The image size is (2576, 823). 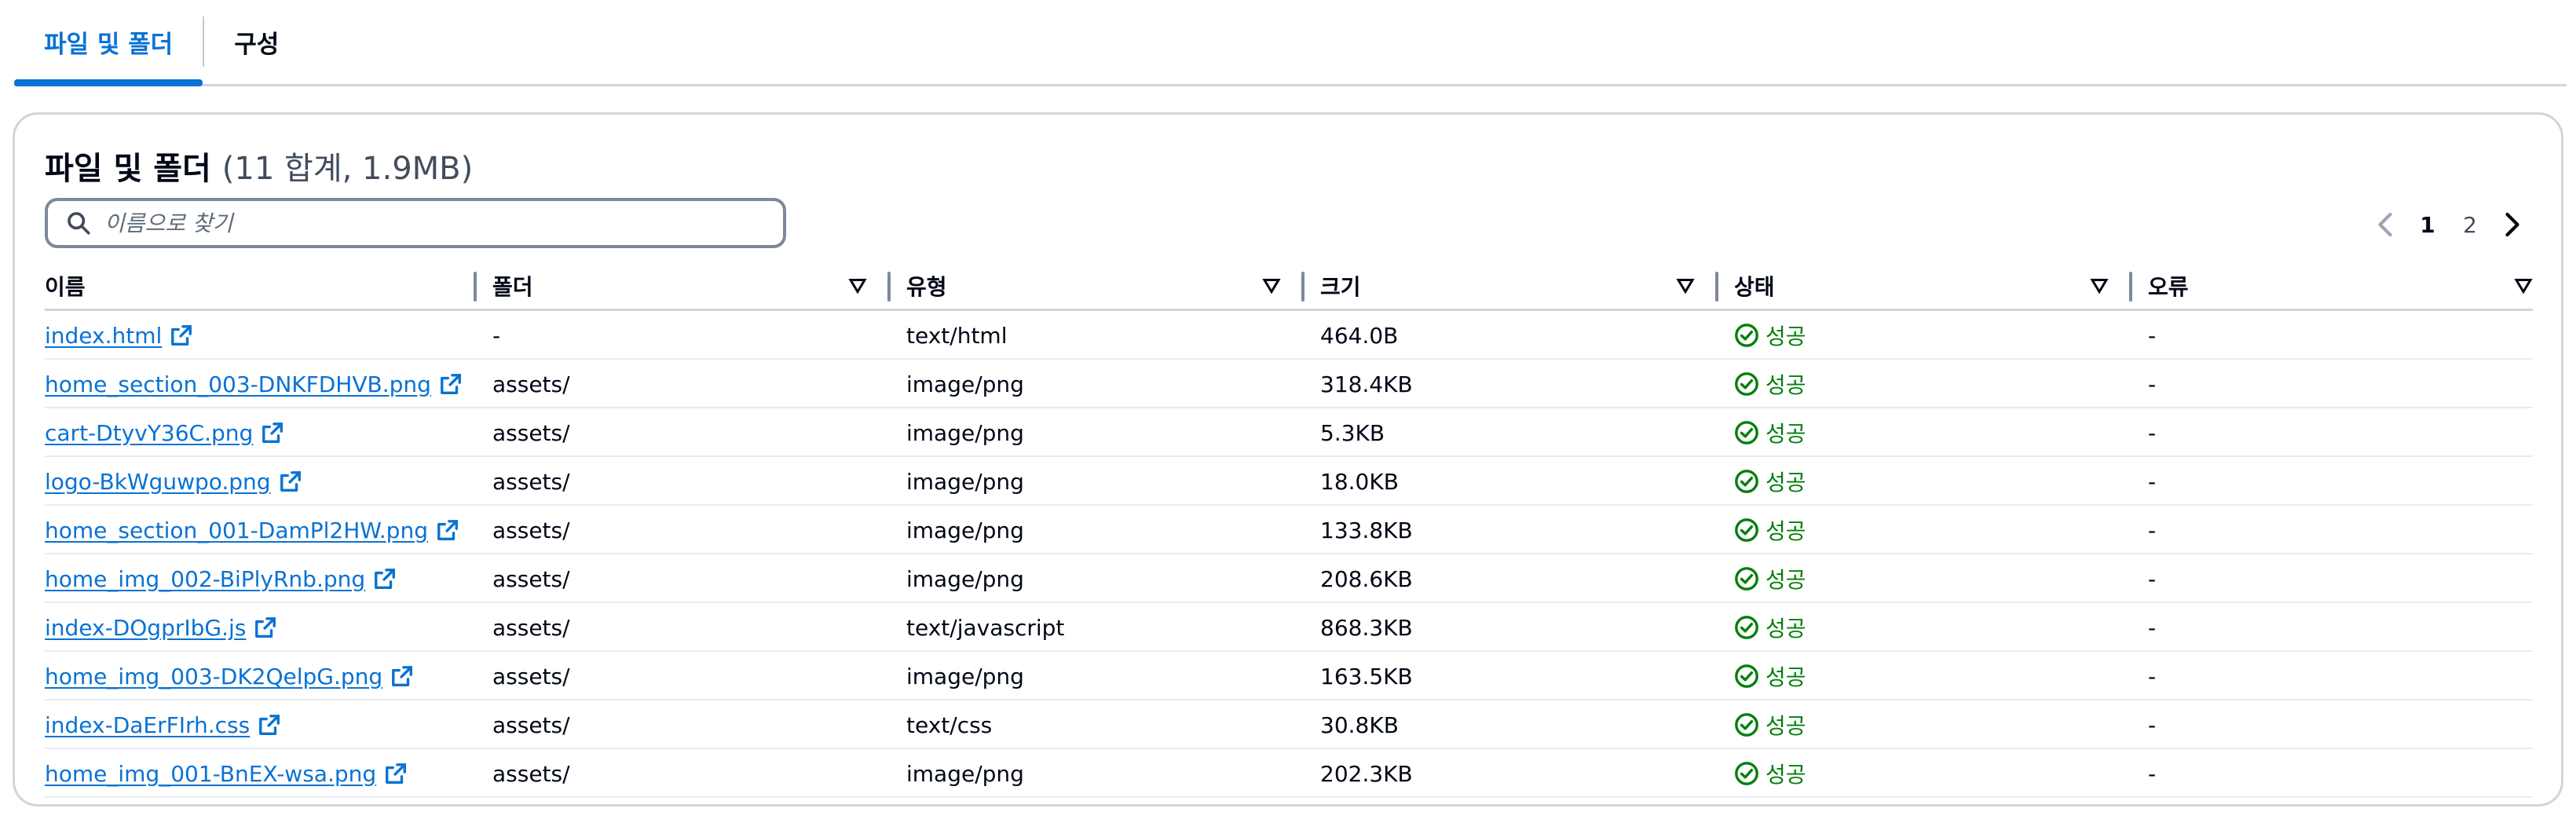 I want to click on file-link: home_img_001-BnEX-wsa.png, so click(x=227, y=774).